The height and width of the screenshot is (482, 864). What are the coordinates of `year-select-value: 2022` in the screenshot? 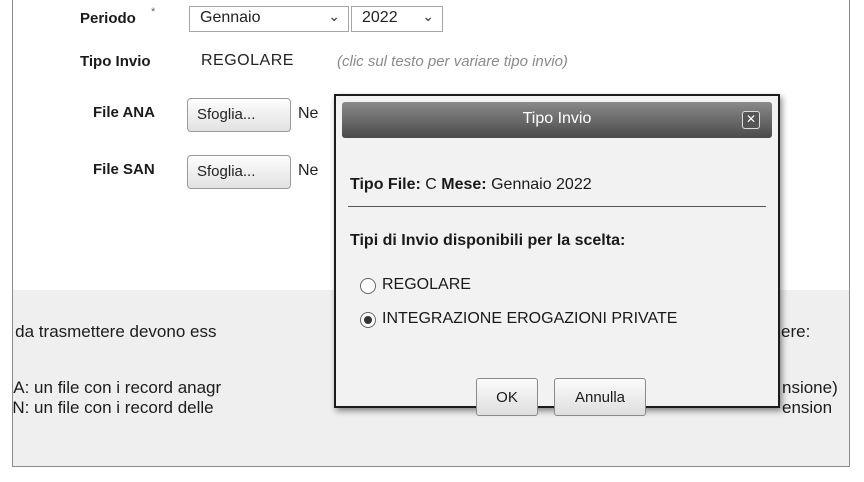 It's located at (380, 17).